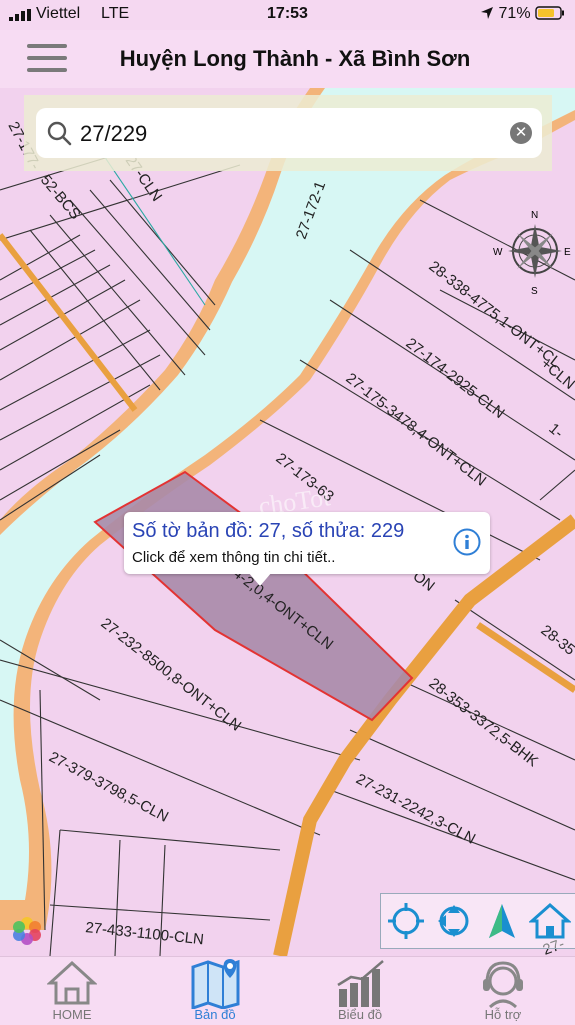 This screenshot has width=575, height=1025. What do you see at coordinates (534, 291) in the screenshot?
I see `compass-s: S` at bounding box center [534, 291].